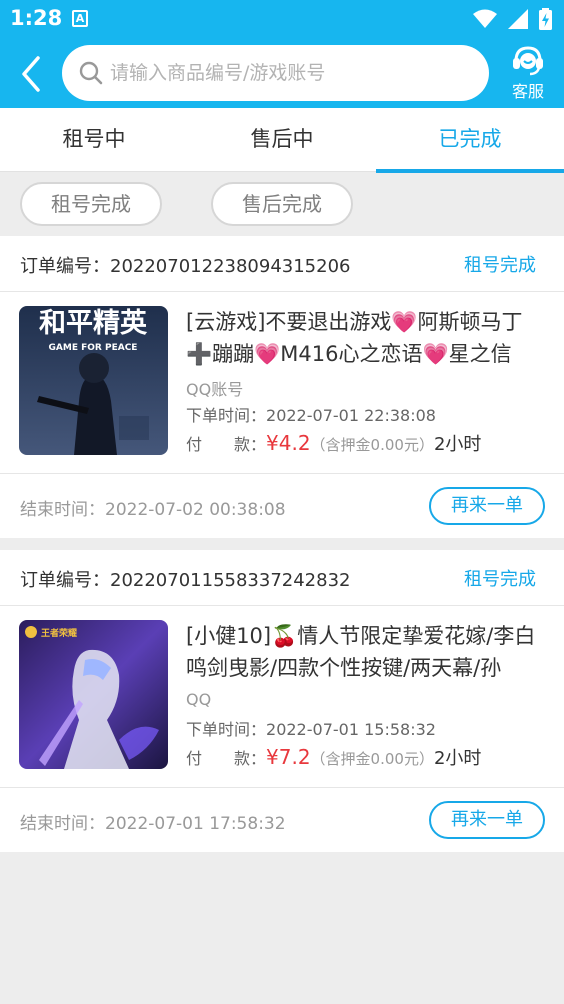 The width and height of the screenshot is (564, 1004). I want to click on end-time: 结束时间：2022-07-02 00:38:08, so click(153, 507).